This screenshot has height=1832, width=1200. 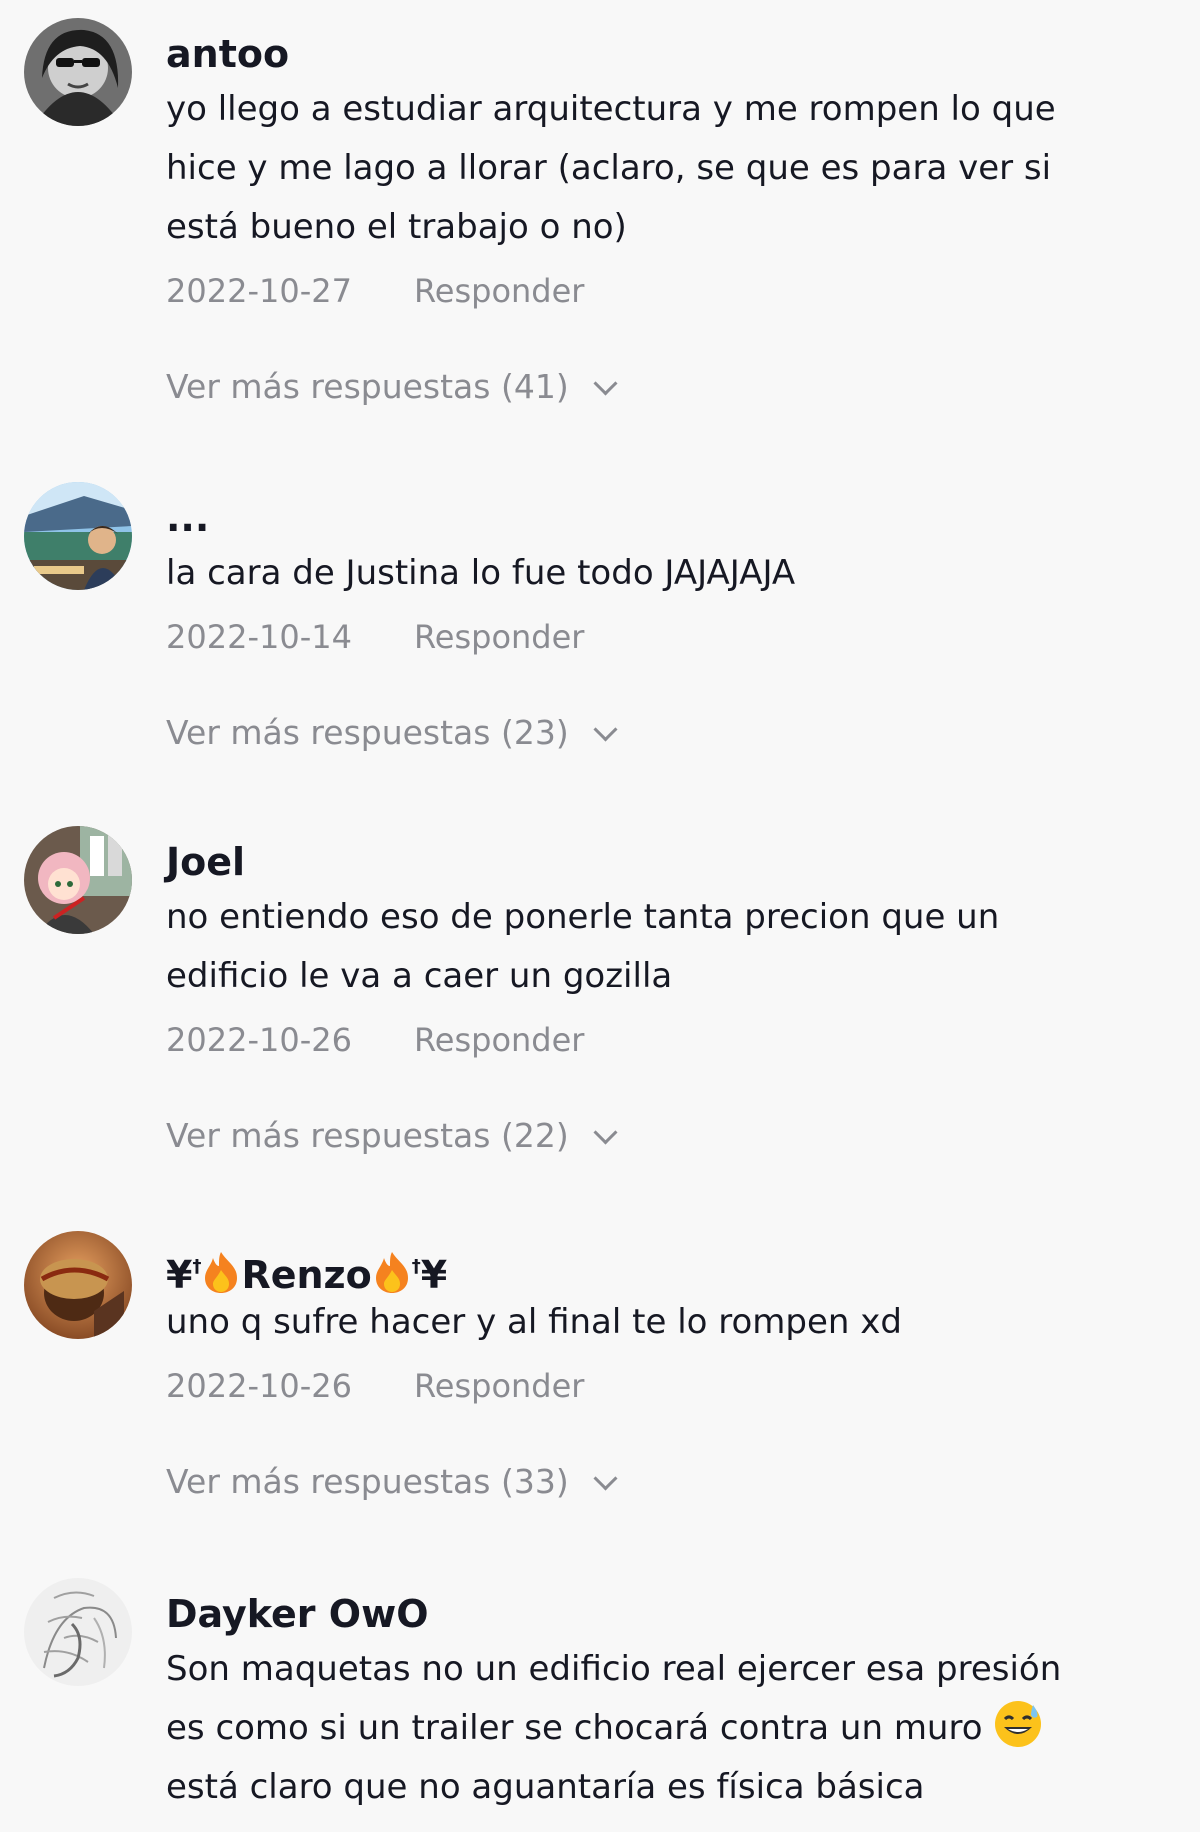 What do you see at coordinates (481, 573) in the screenshot?
I see `comment-text: la cara de Justina lo fue todo JAJAJAJA` at bounding box center [481, 573].